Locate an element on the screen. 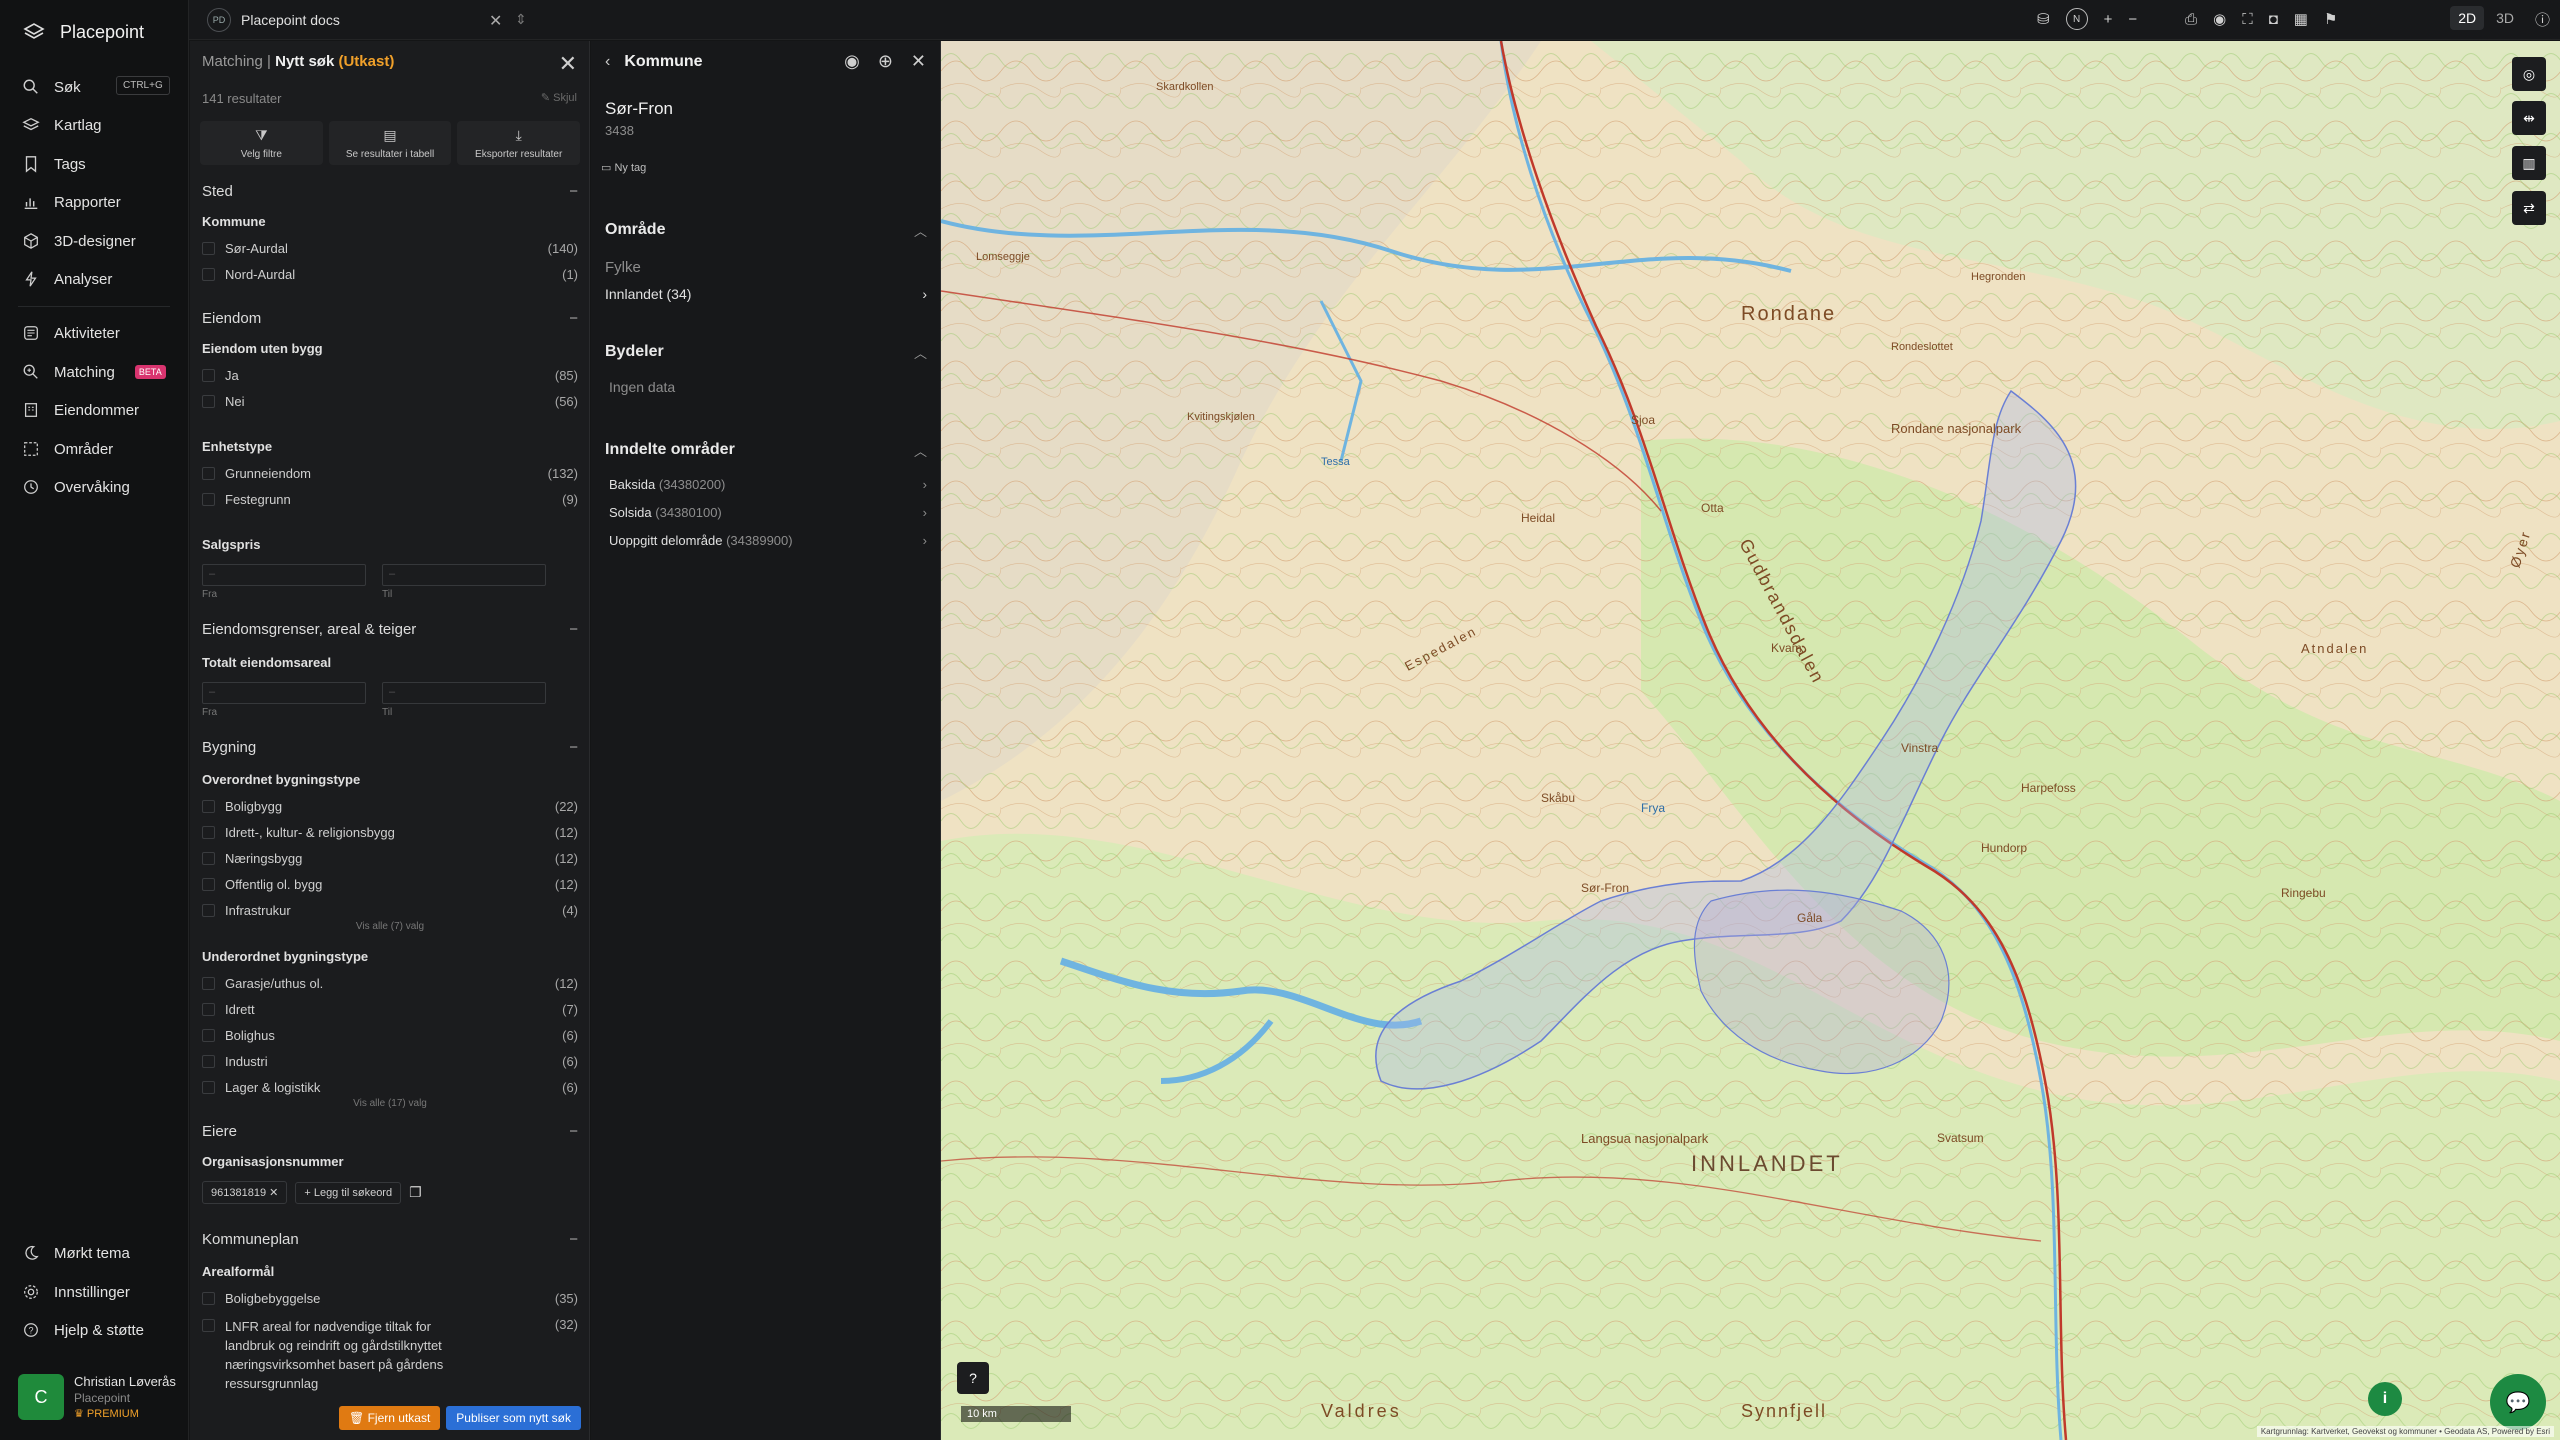 The height and width of the screenshot is (1440, 2560). hide-toggle: ✎ Skjul is located at coordinates (559, 97).